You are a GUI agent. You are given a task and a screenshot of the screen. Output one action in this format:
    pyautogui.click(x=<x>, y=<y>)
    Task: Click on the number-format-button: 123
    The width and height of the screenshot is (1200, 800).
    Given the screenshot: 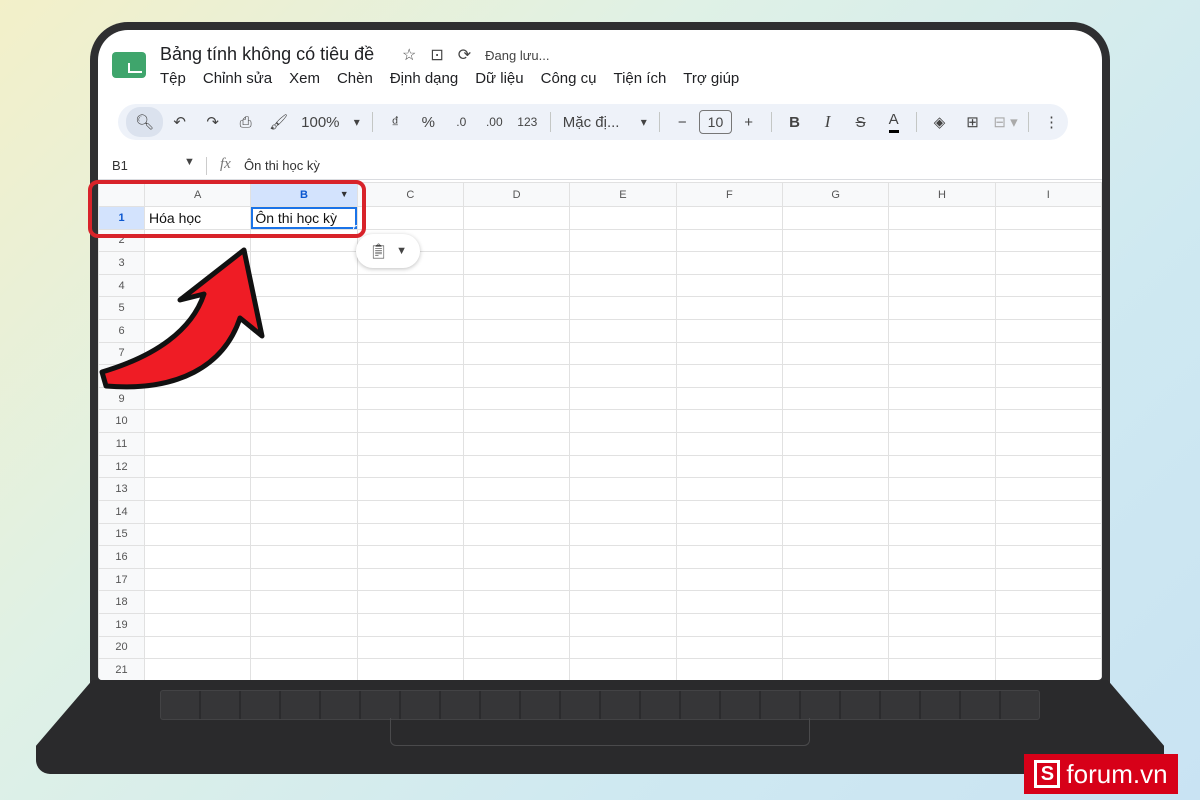 What is the action you would take?
    pyautogui.click(x=527, y=122)
    